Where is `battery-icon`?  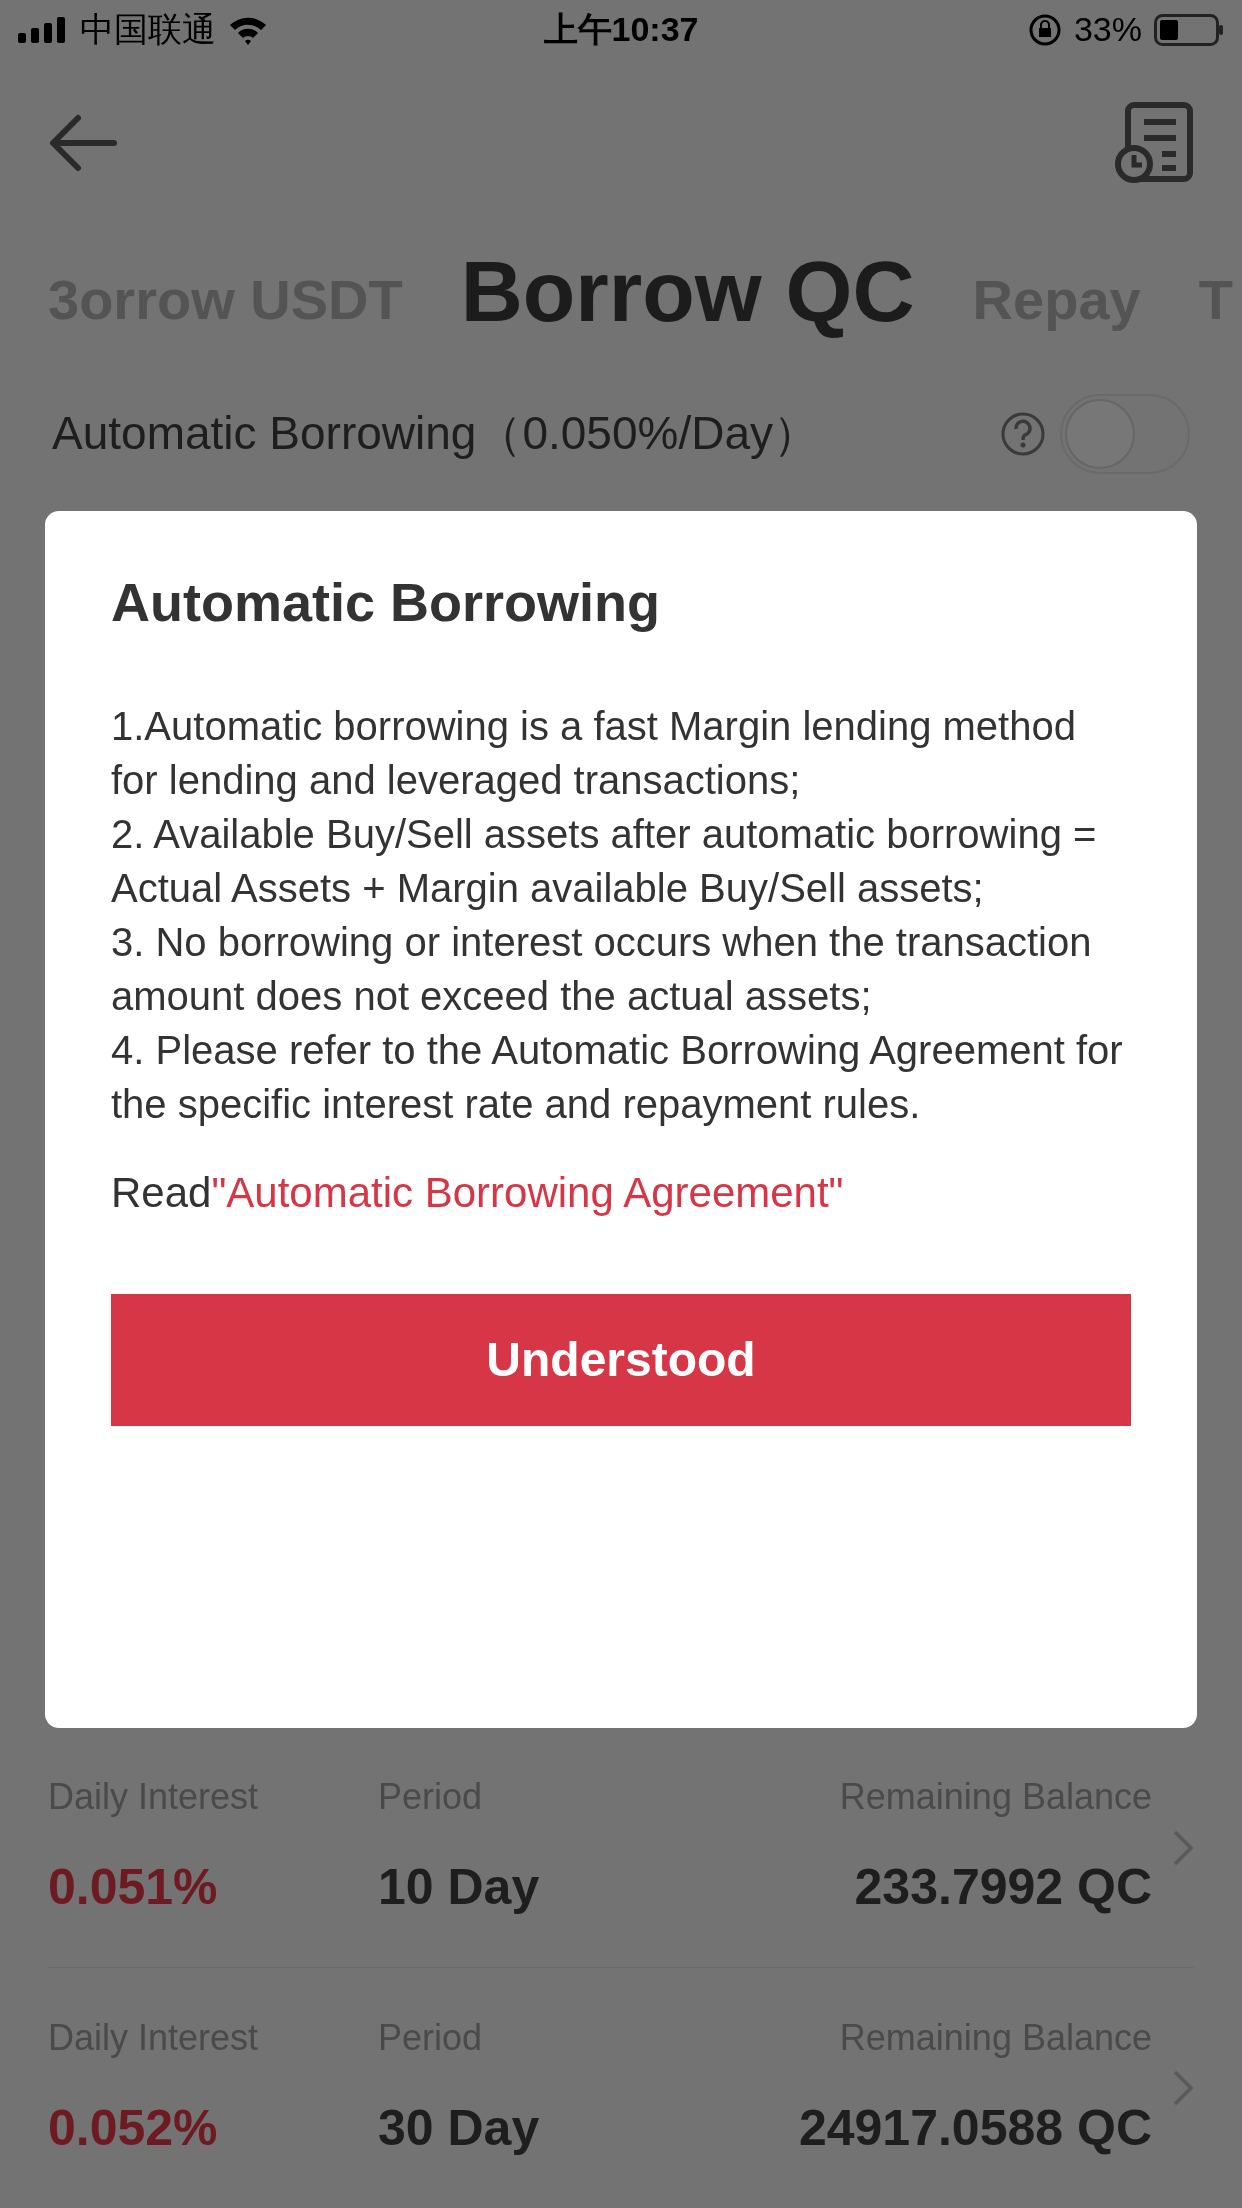 battery-icon is located at coordinates (1189, 29).